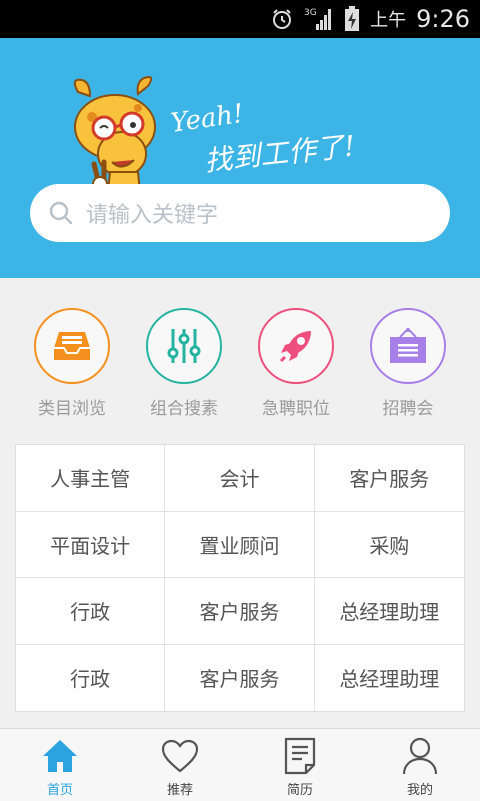 Image resolution: width=480 pixels, height=801 pixels. What do you see at coordinates (408, 409) in the screenshot?
I see `quick-action-label: 招聘会` at bounding box center [408, 409].